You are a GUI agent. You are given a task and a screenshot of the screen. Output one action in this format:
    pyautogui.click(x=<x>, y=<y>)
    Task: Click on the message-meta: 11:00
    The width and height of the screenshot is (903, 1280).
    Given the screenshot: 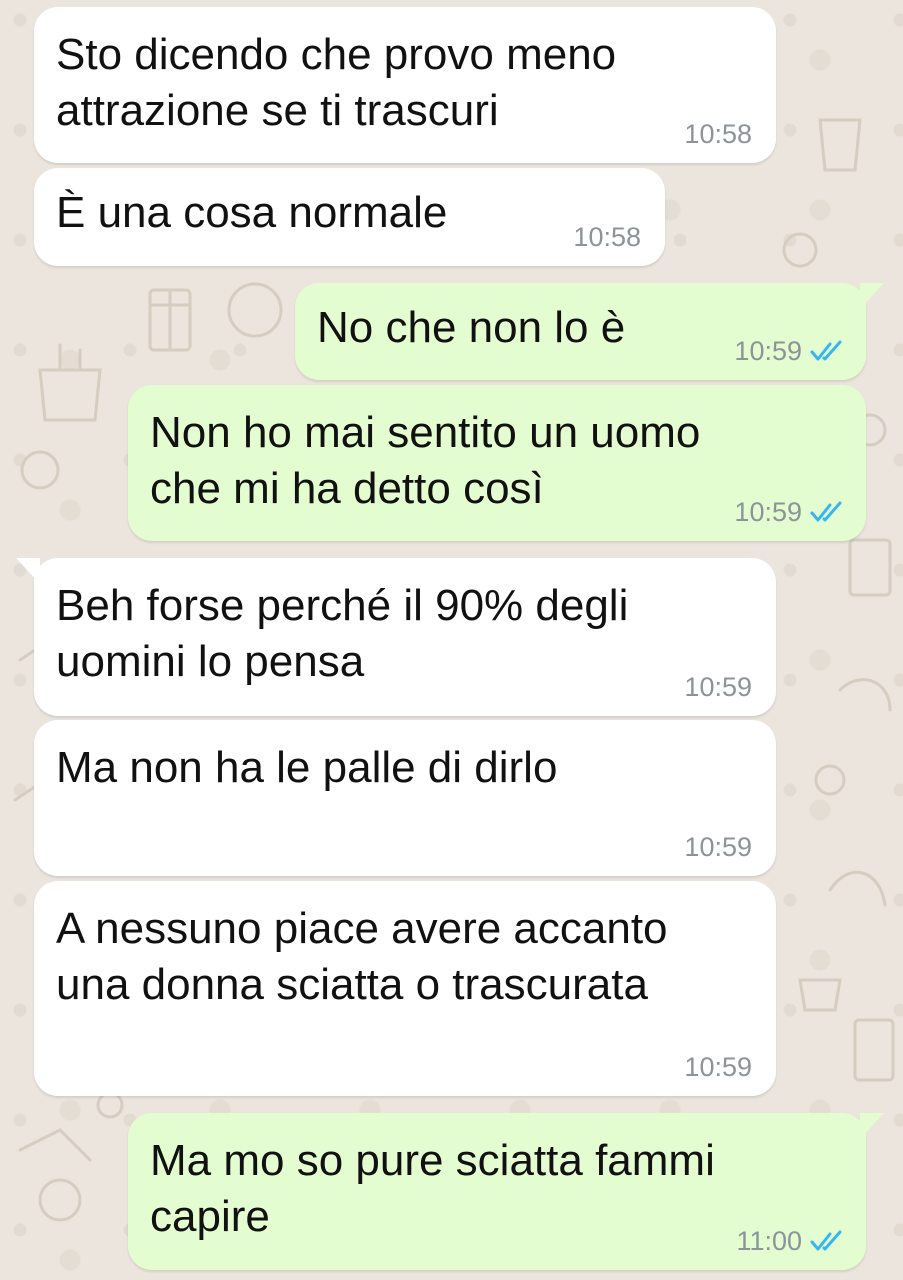 What is the action you would take?
    pyautogui.click(x=792, y=1241)
    